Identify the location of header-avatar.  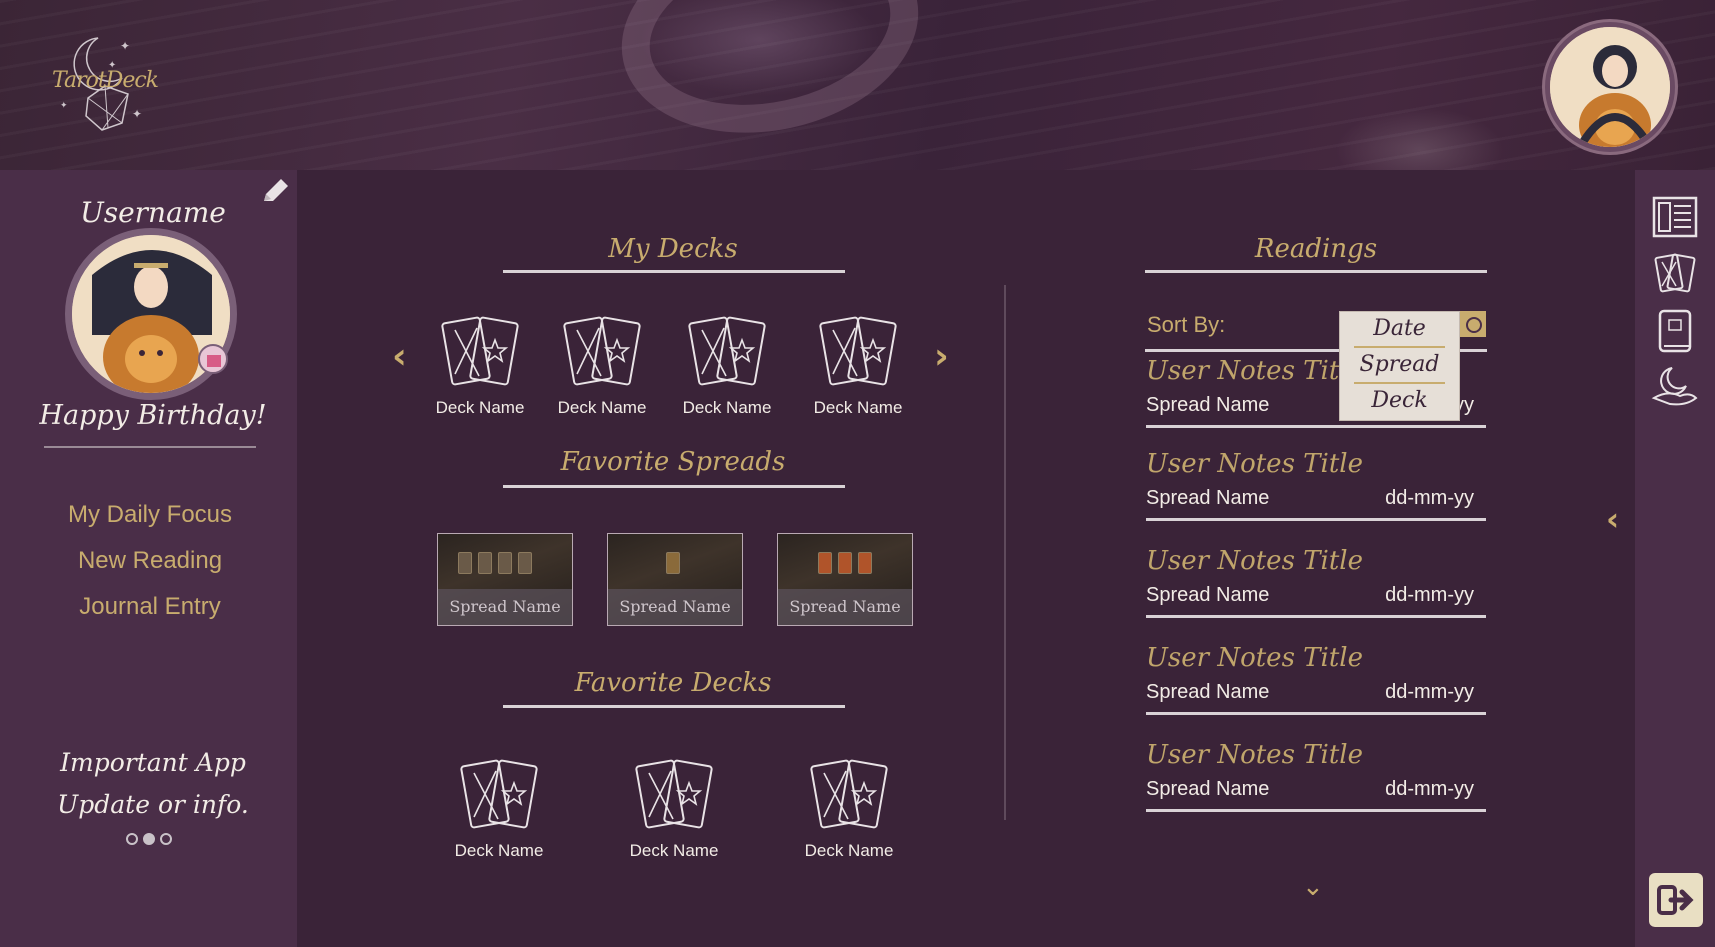
(1610, 87).